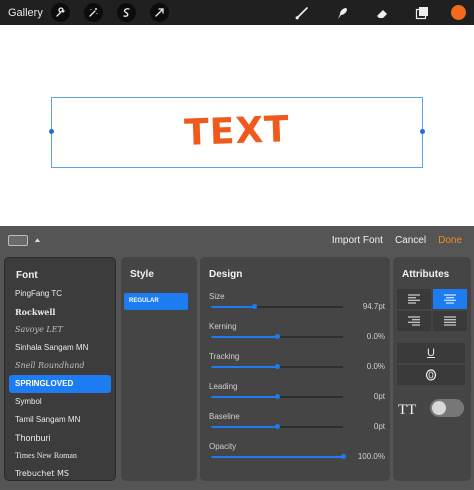 The width and height of the screenshot is (474, 490). Describe the element at coordinates (297, 451) in the screenshot. I see `slider-opacity: Opacity 100.0%` at that location.